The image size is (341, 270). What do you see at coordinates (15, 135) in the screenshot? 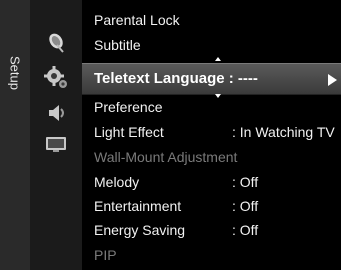
I see `category-tab-strip: Setup` at bounding box center [15, 135].